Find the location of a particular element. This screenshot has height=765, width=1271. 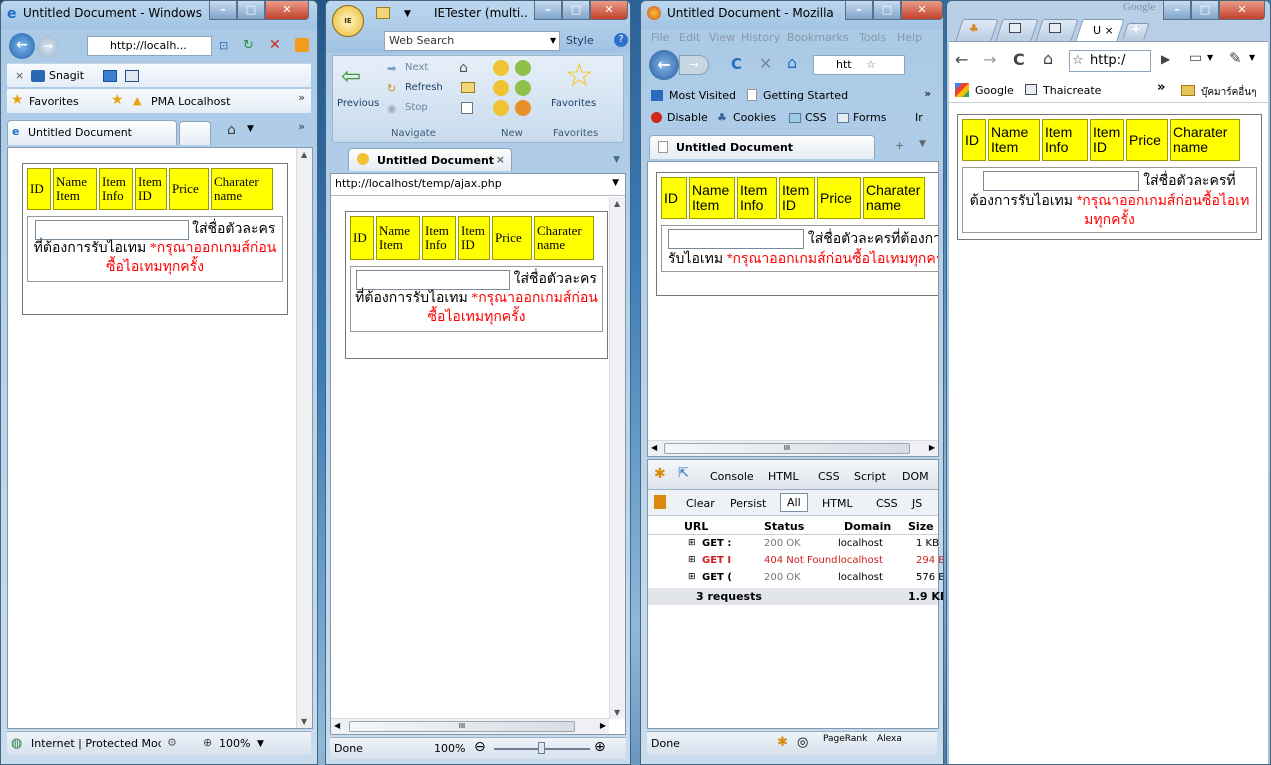

home-icon: ⌂ is located at coordinates (231, 130).